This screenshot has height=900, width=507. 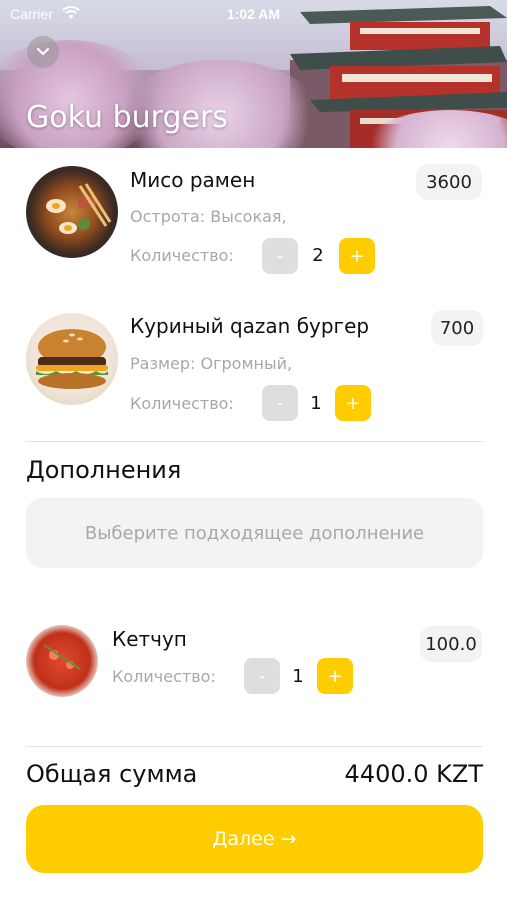 What do you see at coordinates (318, 255) in the screenshot?
I see `quantity-value: 2` at bounding box center [318, 255].